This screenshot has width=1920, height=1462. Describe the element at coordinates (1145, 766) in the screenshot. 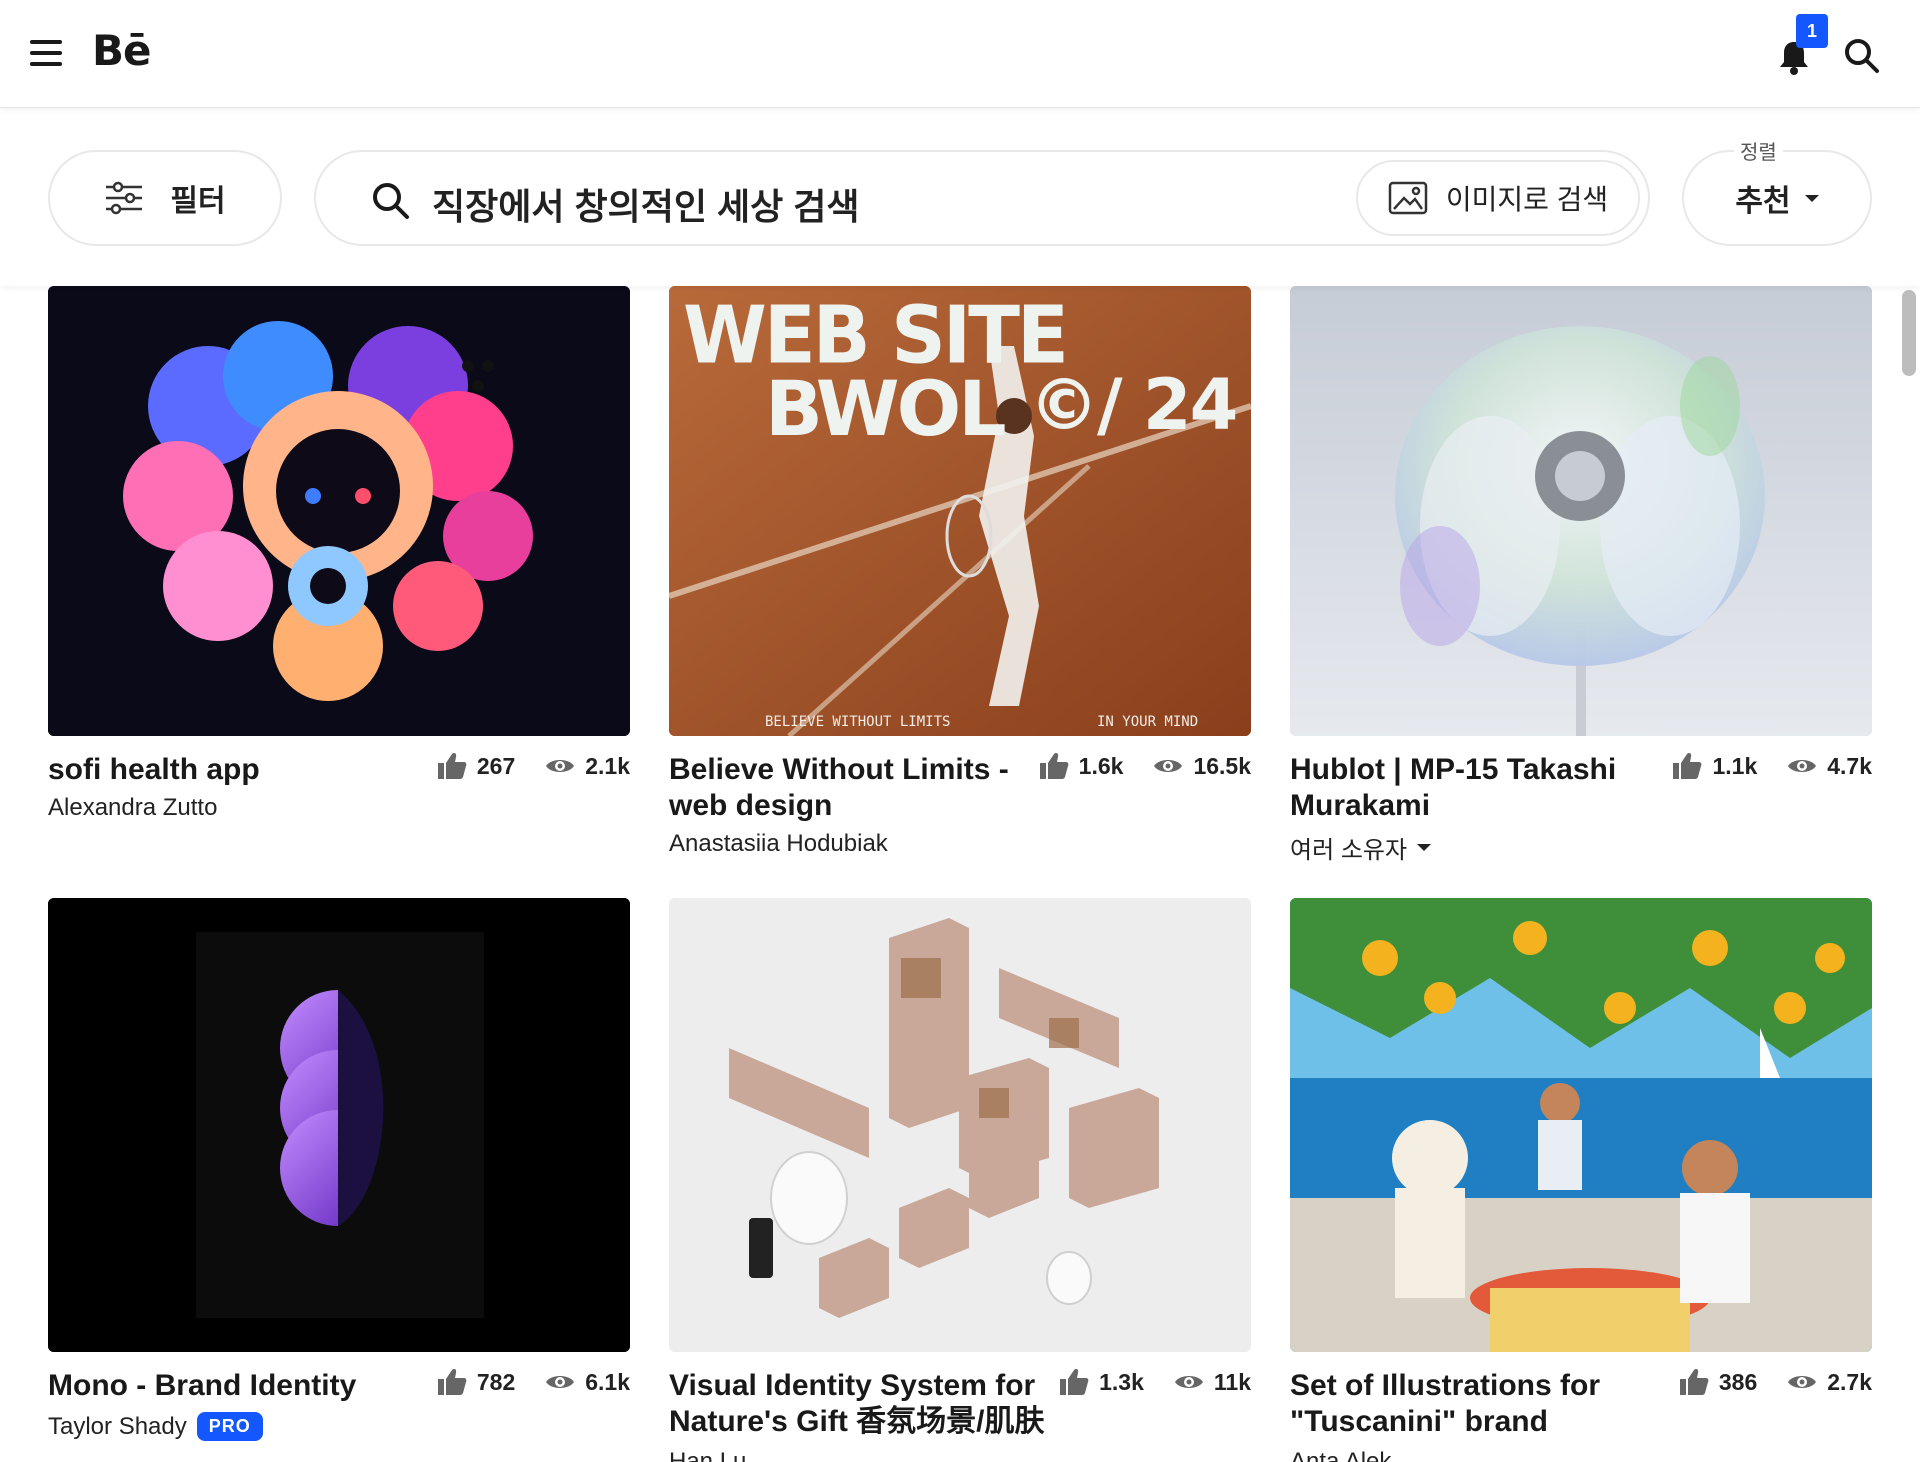

I see `project-stats: 1.6k 16.5k` at that location.